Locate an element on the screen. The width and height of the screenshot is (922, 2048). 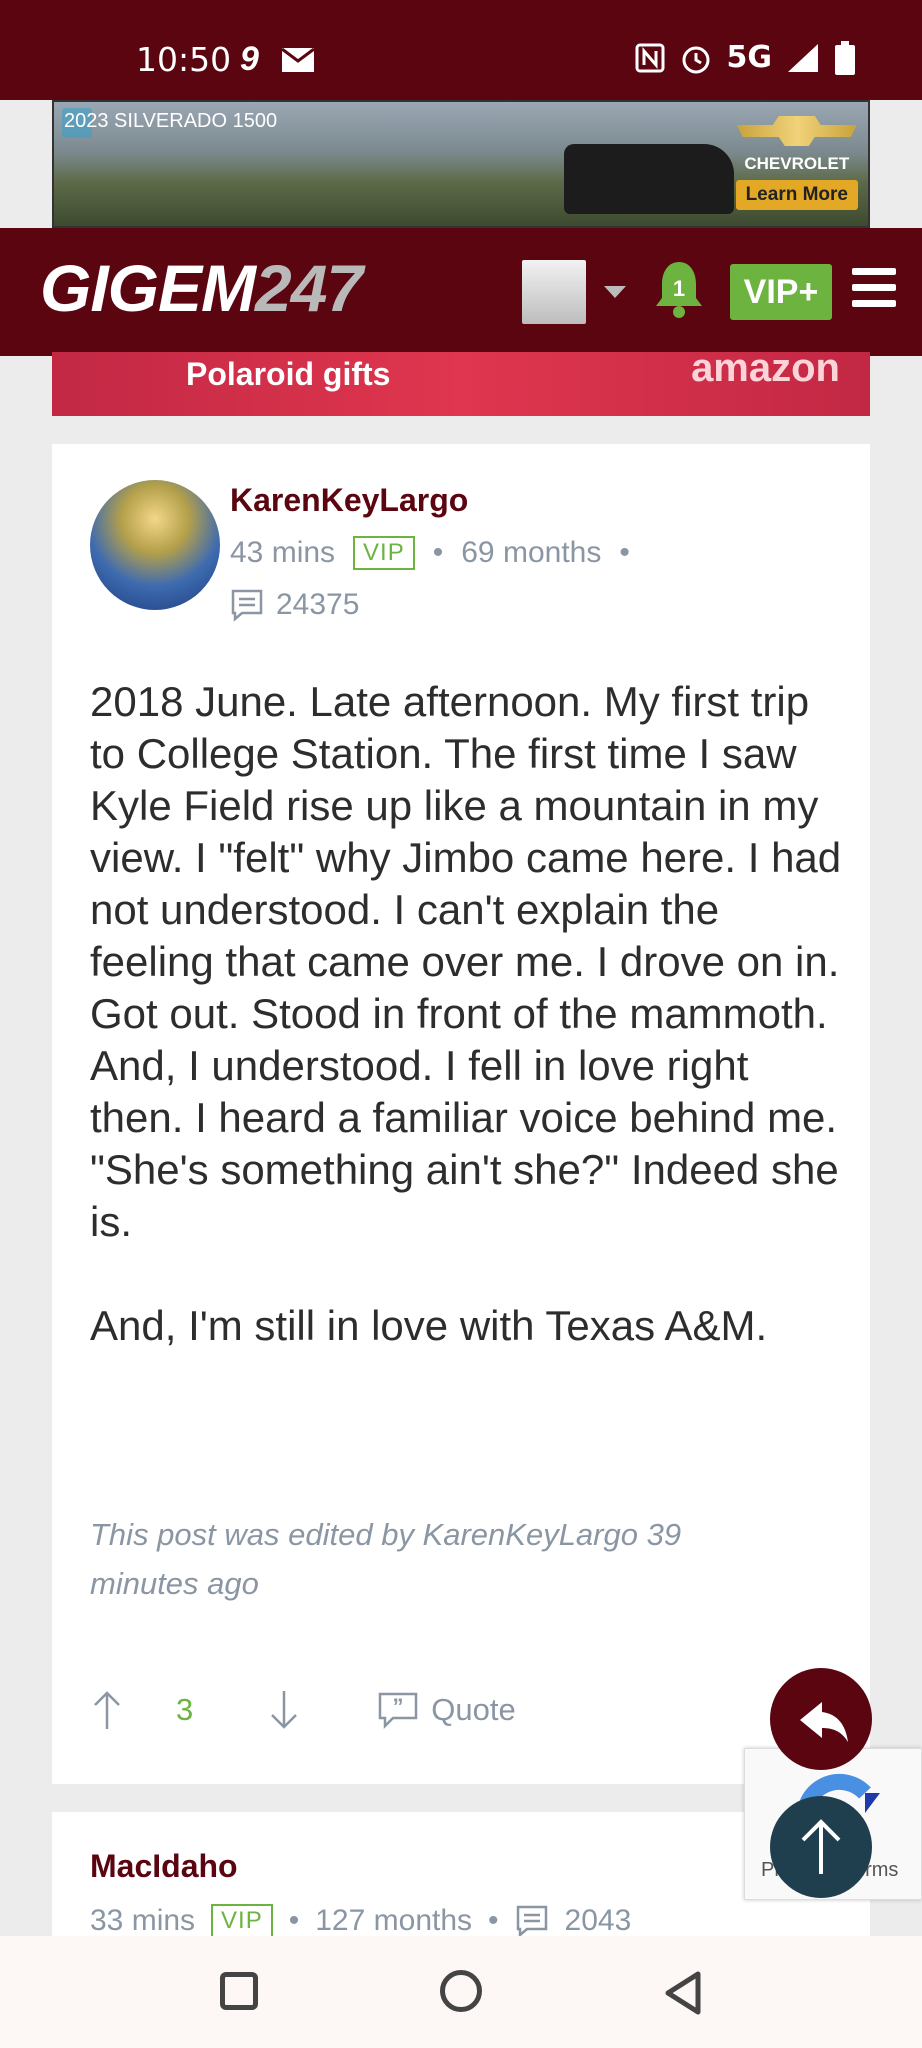
chevron-down-icon is located at coordinates (615, 292).